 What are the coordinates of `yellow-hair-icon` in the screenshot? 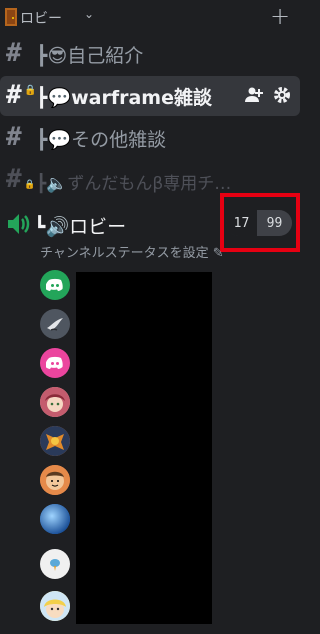 It's located at (55, 606).